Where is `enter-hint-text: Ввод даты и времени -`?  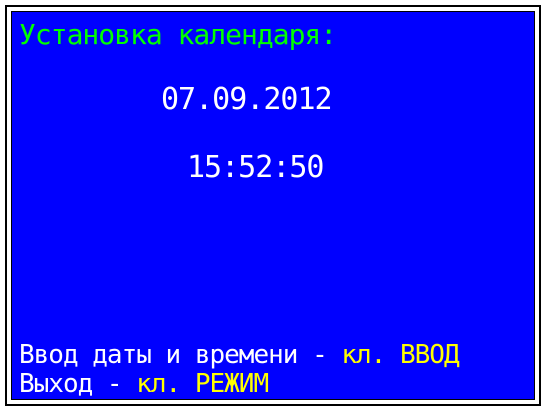 enter-hint-text: Ввод даты и времени - is located at coordinates (180, 355).